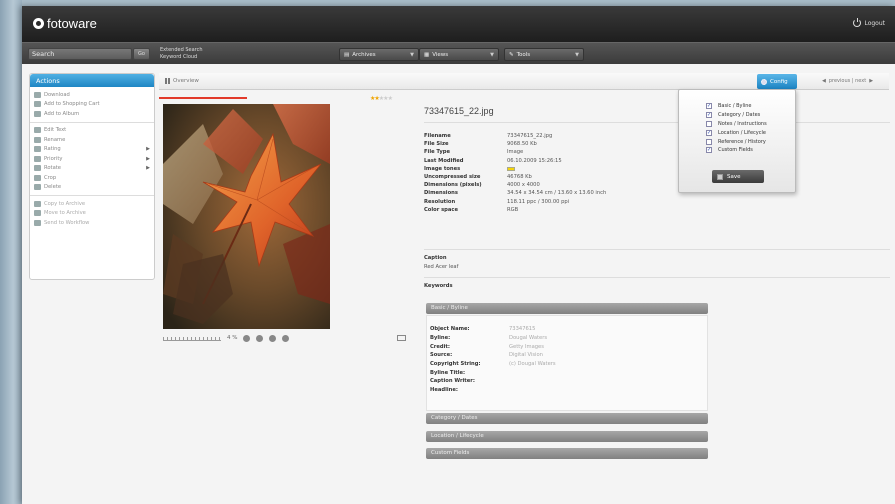 Image resolution: width=895 pixels, height=504 pixels. I want to click on views-menu: ▦ Views ▼, so click(459, 54).